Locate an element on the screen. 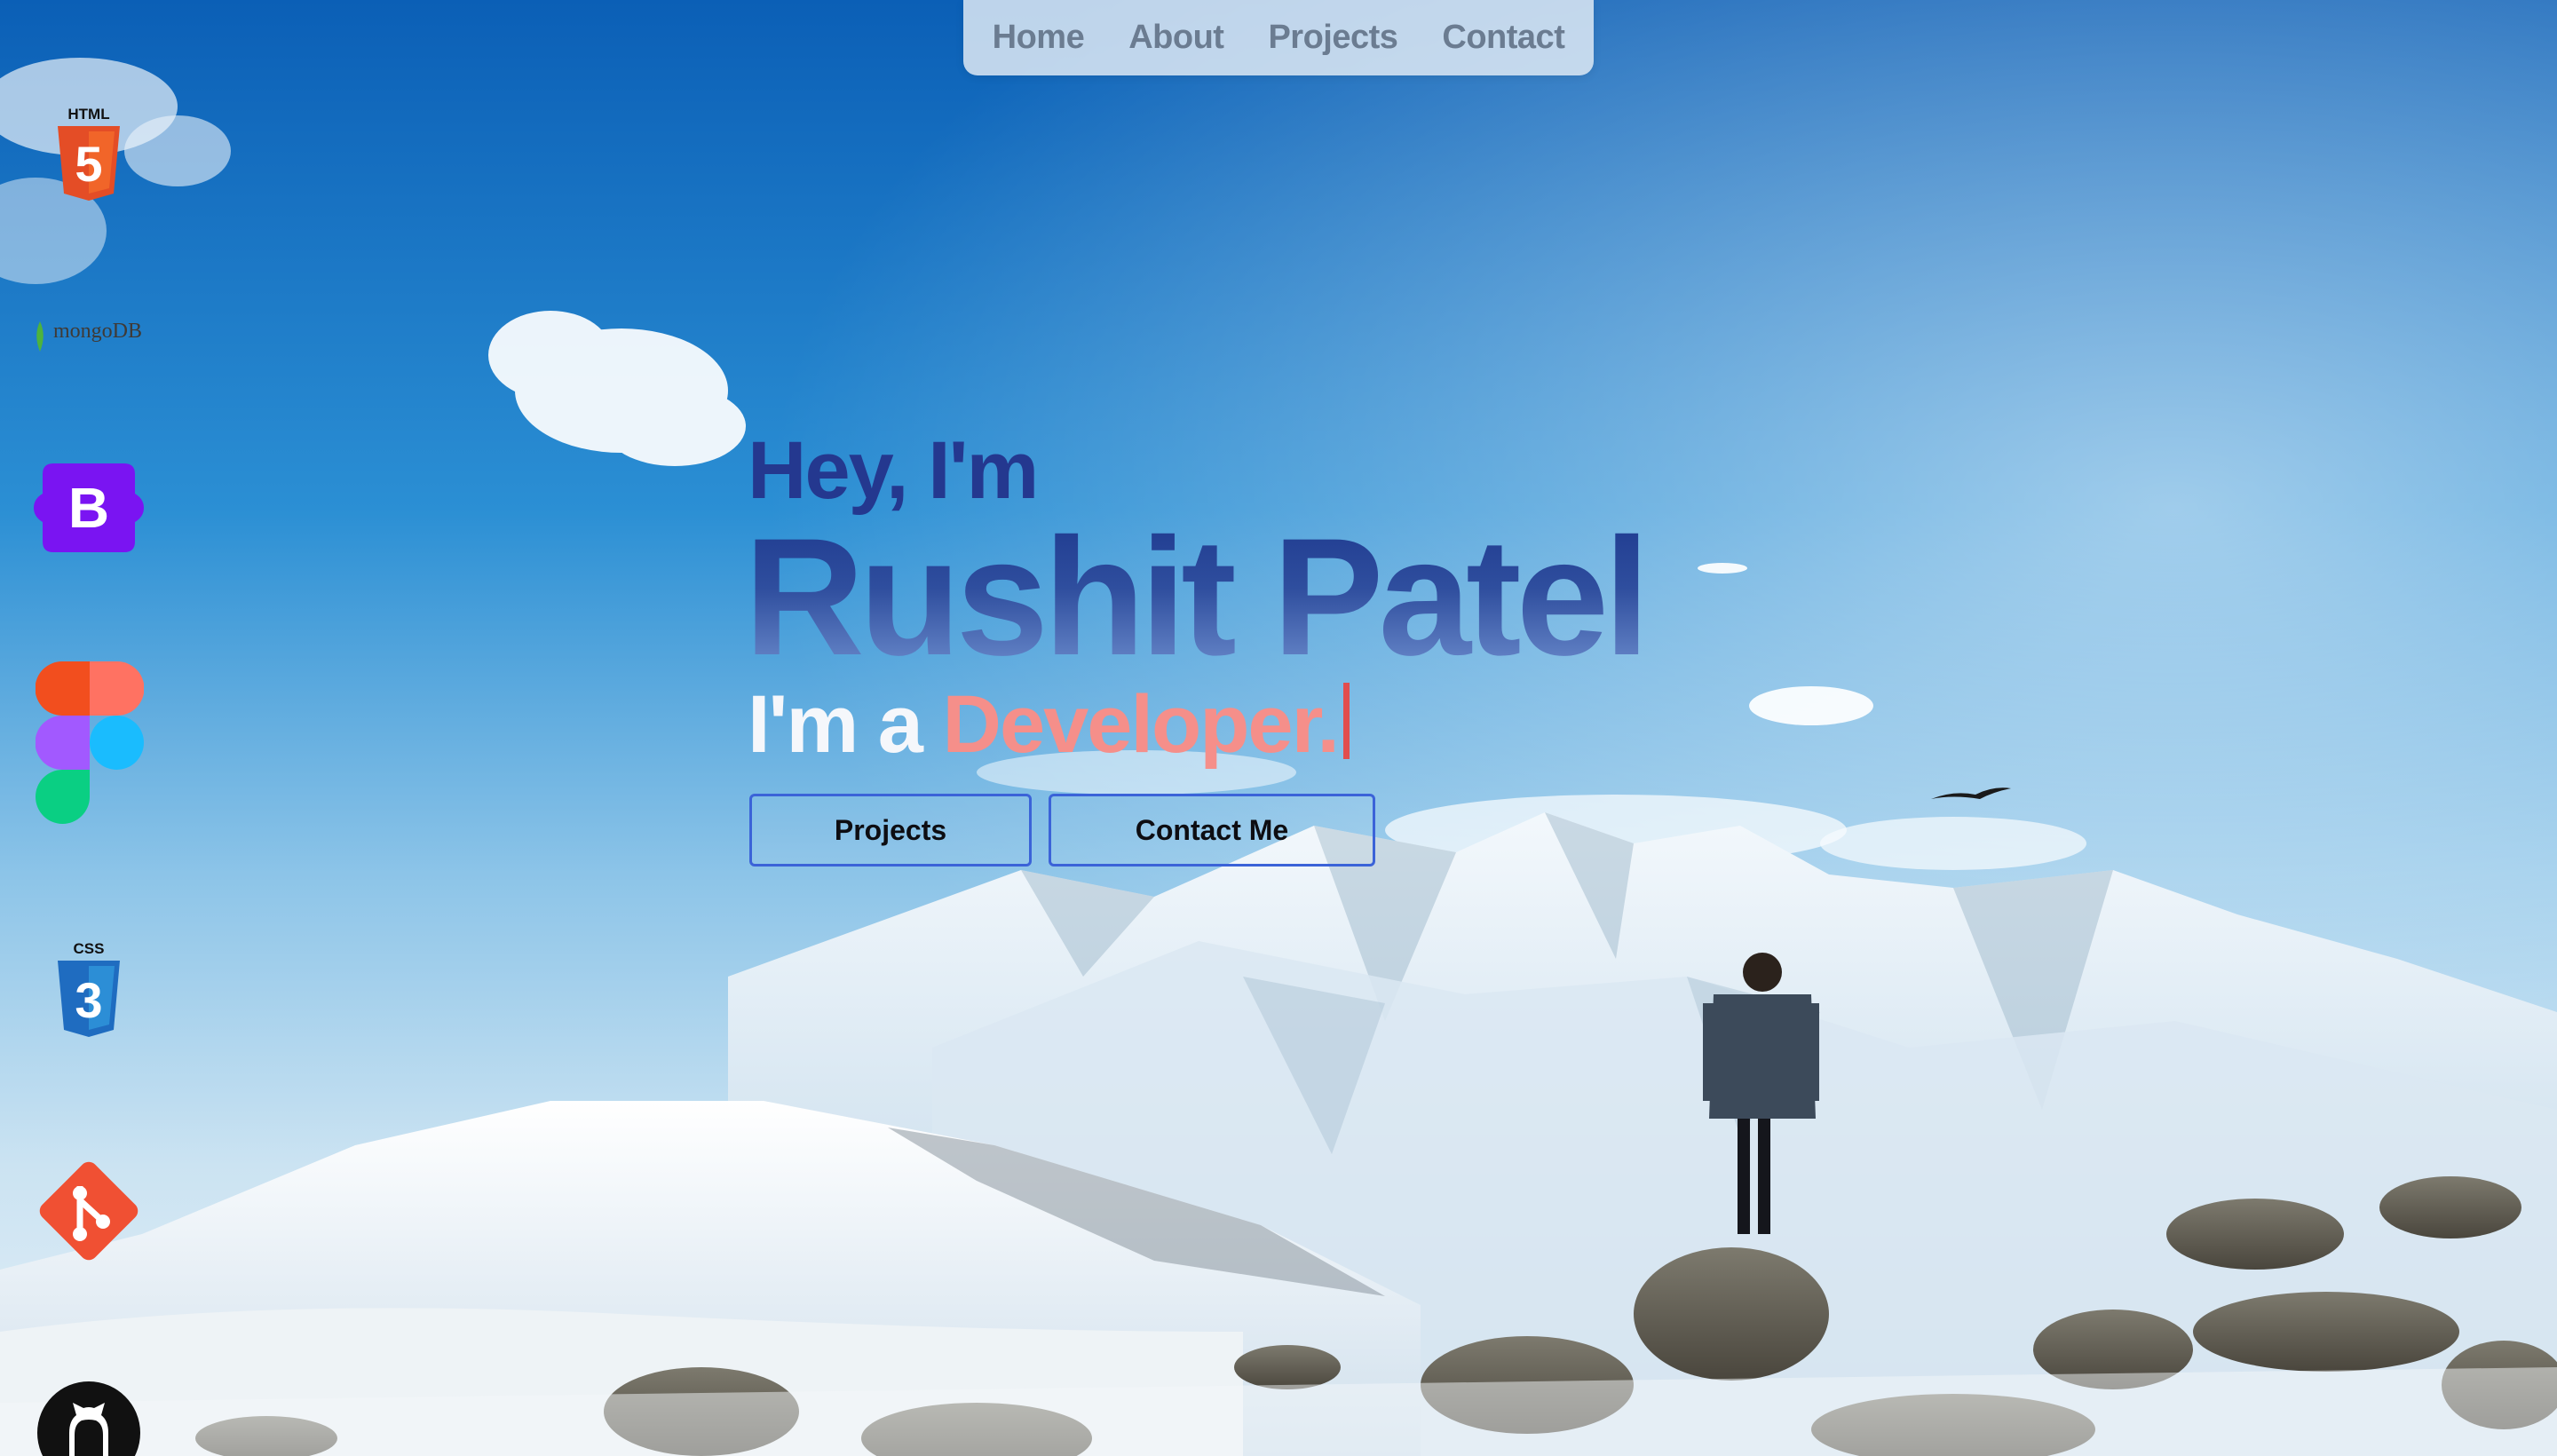 This screenshot has width=2557, height=1456. bootstrap-letter: B is located at coordinates (88, 508).